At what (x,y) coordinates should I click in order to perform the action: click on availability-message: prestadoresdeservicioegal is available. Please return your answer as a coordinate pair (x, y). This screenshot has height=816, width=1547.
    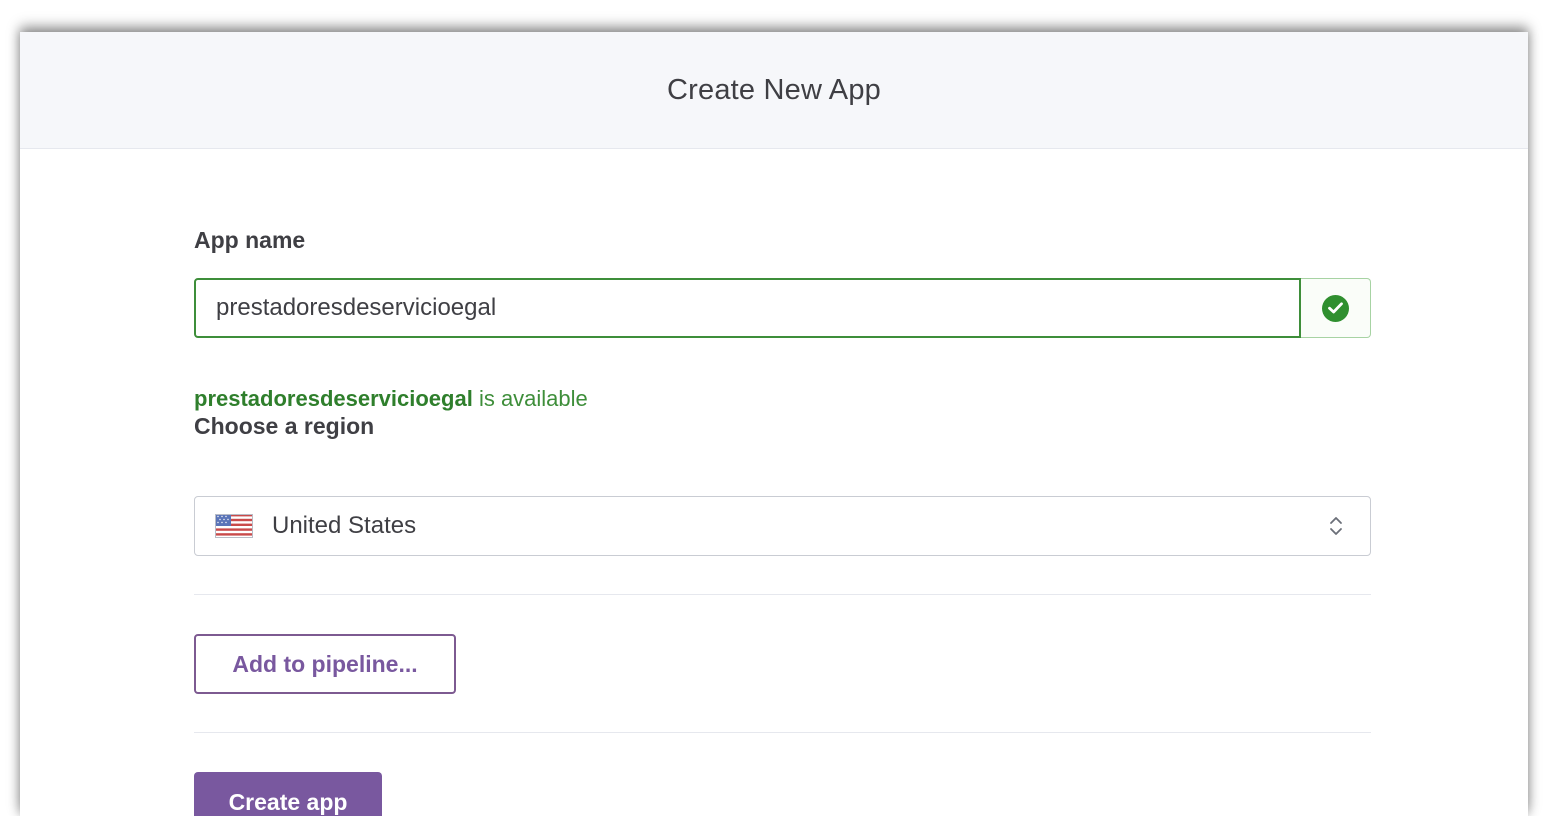
    Looking at the image, I should click on (391, 399).